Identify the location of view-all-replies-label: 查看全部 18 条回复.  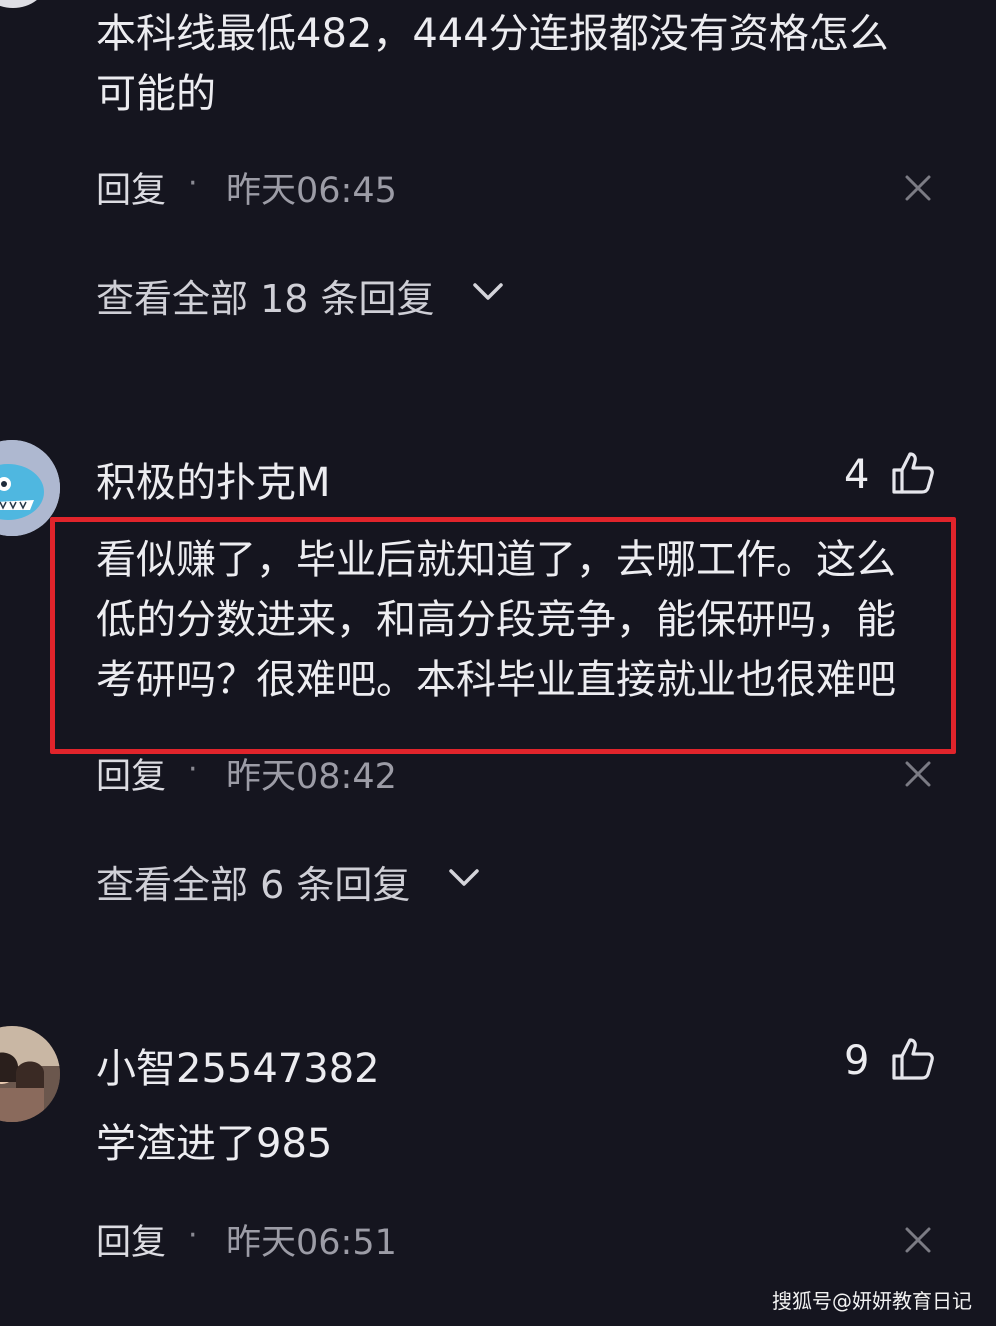
(265, 299).